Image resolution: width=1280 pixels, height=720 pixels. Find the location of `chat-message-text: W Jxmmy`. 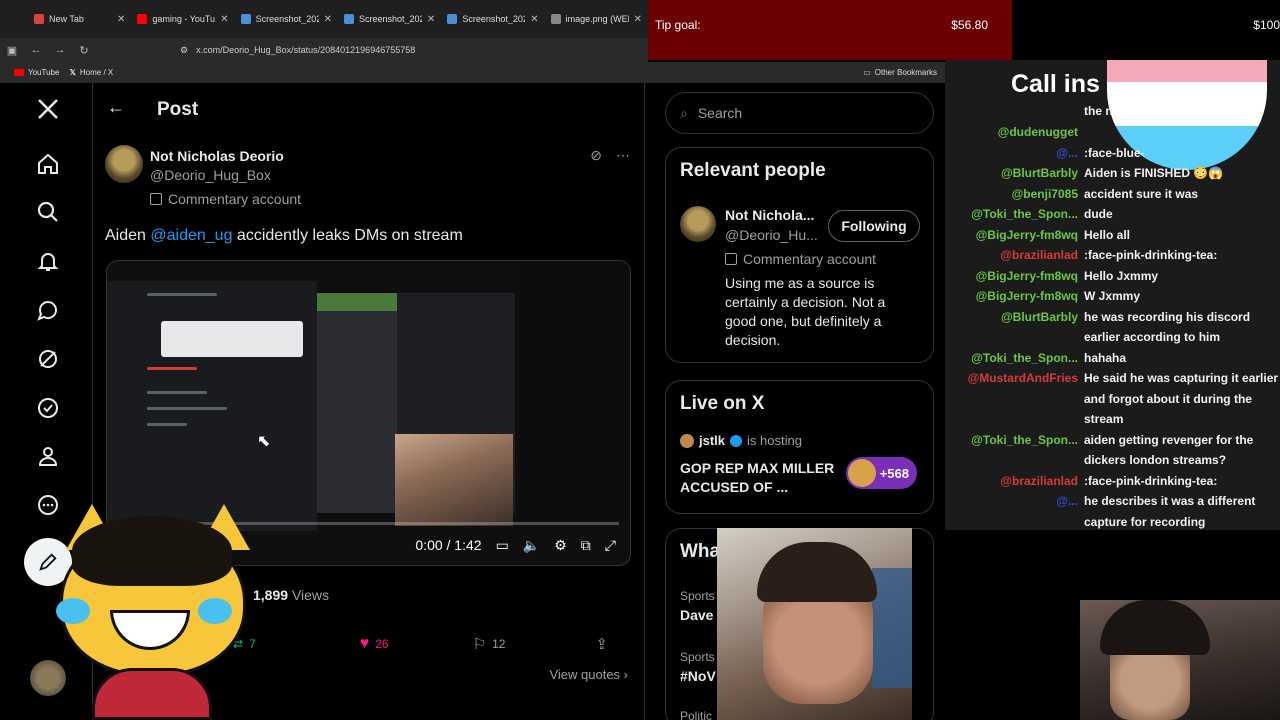

chat-message-text: W Jxmmy is located at coordinates (1112, 296).